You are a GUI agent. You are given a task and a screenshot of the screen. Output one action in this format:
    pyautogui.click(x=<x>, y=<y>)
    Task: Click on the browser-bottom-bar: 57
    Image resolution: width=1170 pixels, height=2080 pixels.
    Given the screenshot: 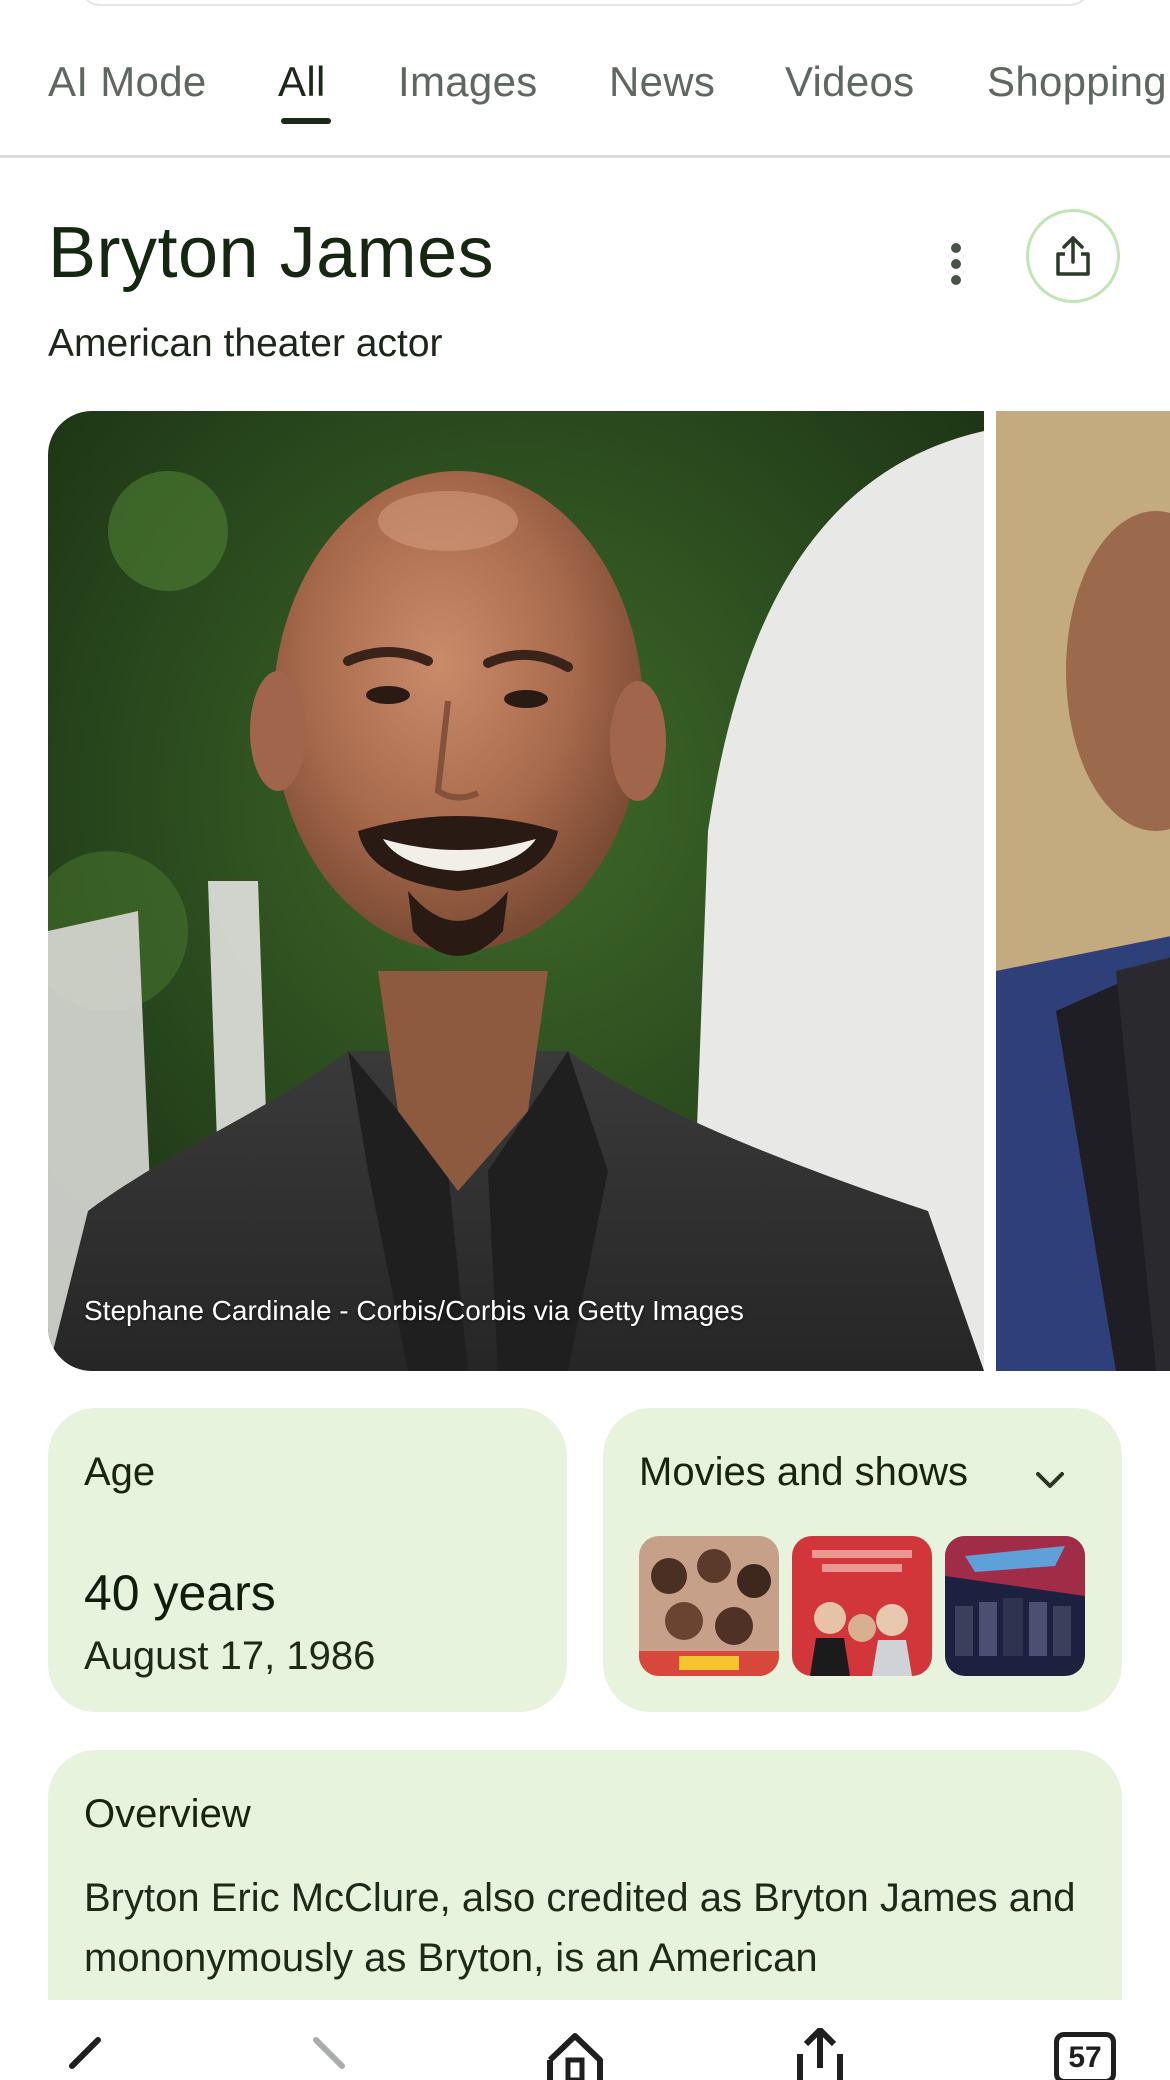 What is the action you would take?
    pyautogui.click(x=585, y=2040)
    